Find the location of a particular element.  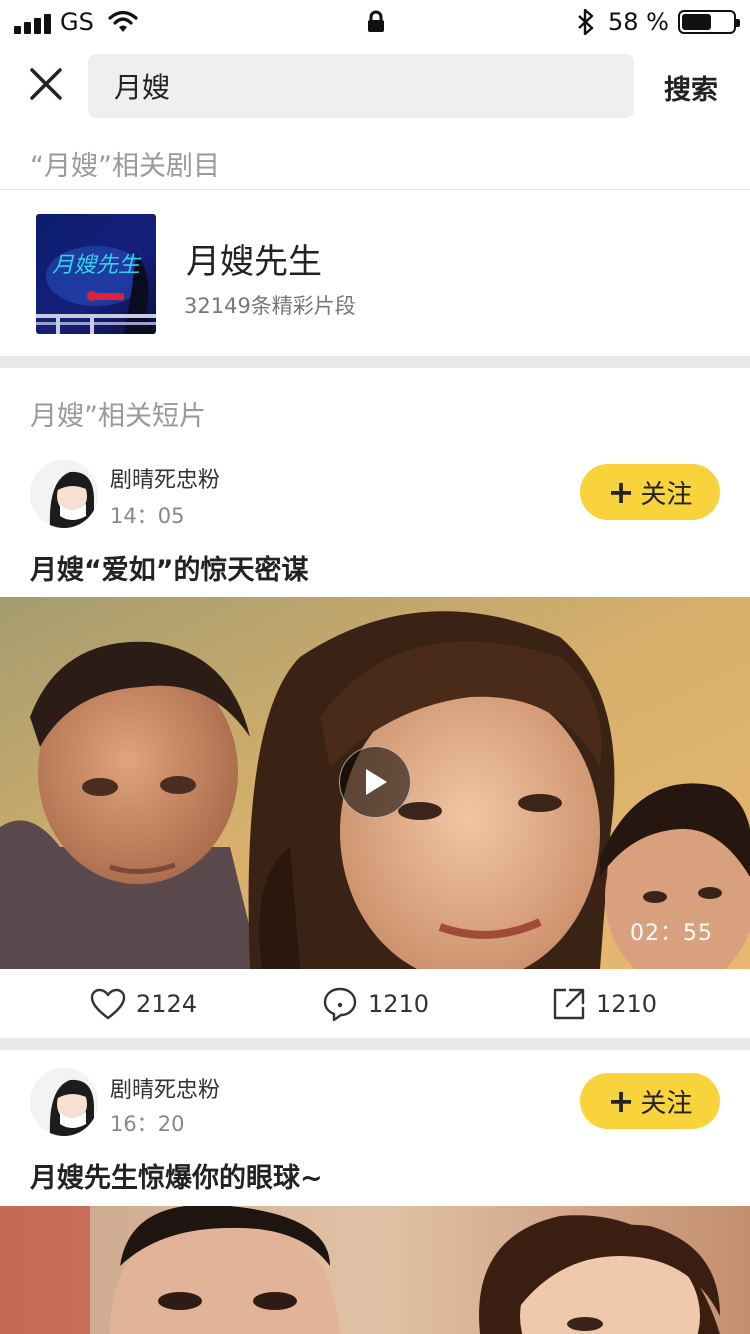

close-icon is located at coordinates (46, 84).